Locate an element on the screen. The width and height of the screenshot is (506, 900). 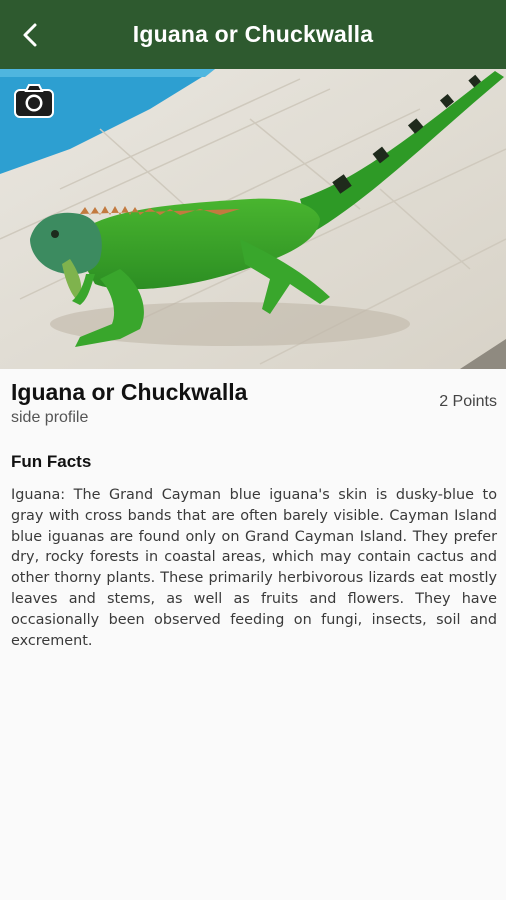
app-bar: Iguana or Chuckwalla is located at coordinates (253, 34).